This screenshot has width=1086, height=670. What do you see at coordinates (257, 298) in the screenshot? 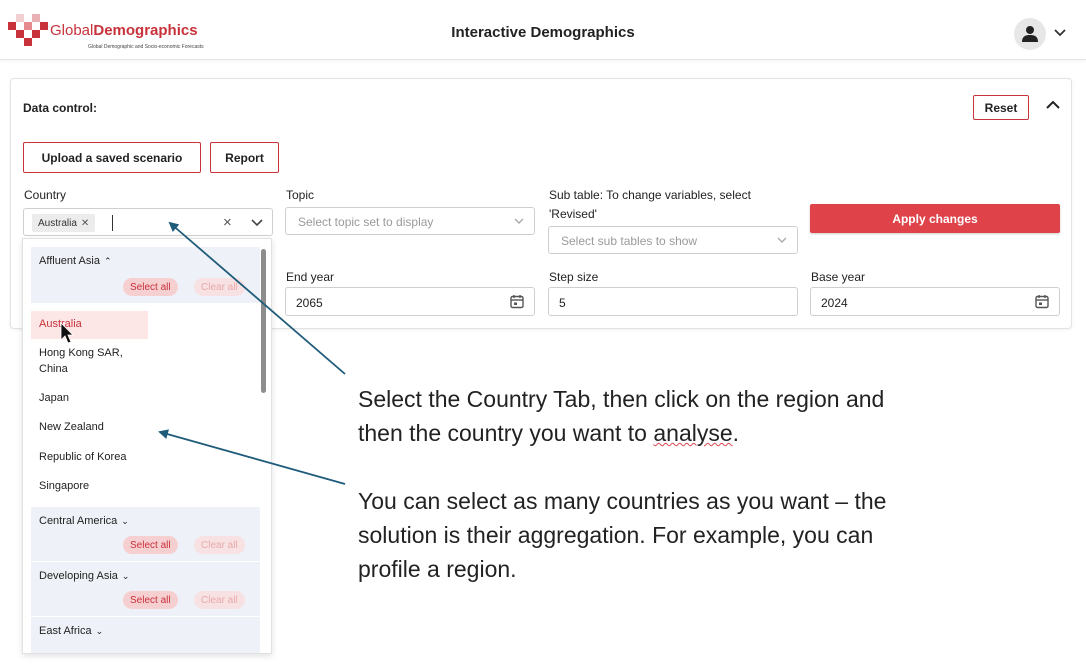
I see `arrow-to-country-field` at bounding box center [257, 298].